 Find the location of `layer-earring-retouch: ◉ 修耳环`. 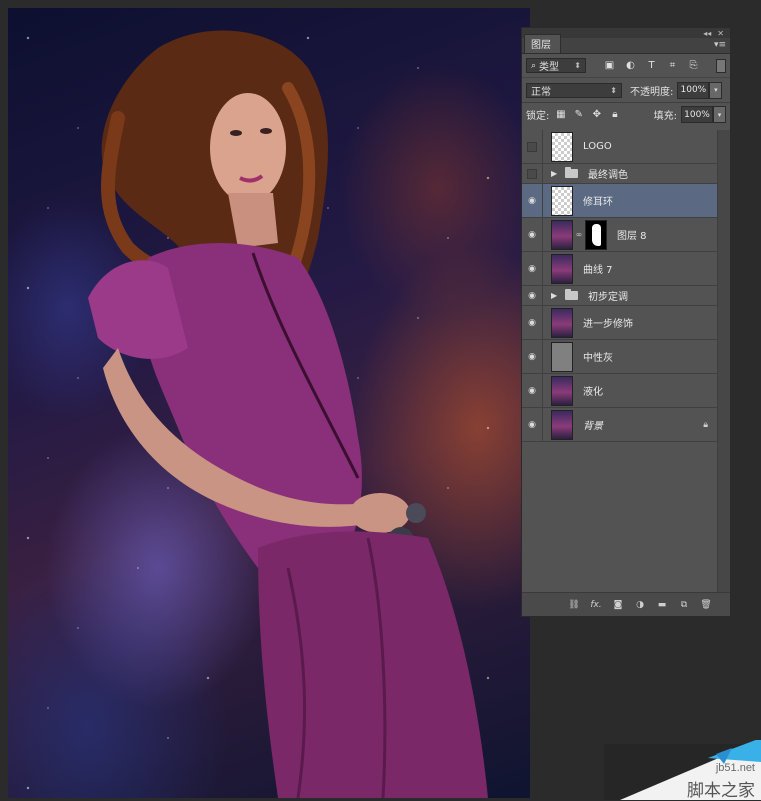

layer-earring-retouch: ◉ 修耳环 is located at coordinates (620, 201).